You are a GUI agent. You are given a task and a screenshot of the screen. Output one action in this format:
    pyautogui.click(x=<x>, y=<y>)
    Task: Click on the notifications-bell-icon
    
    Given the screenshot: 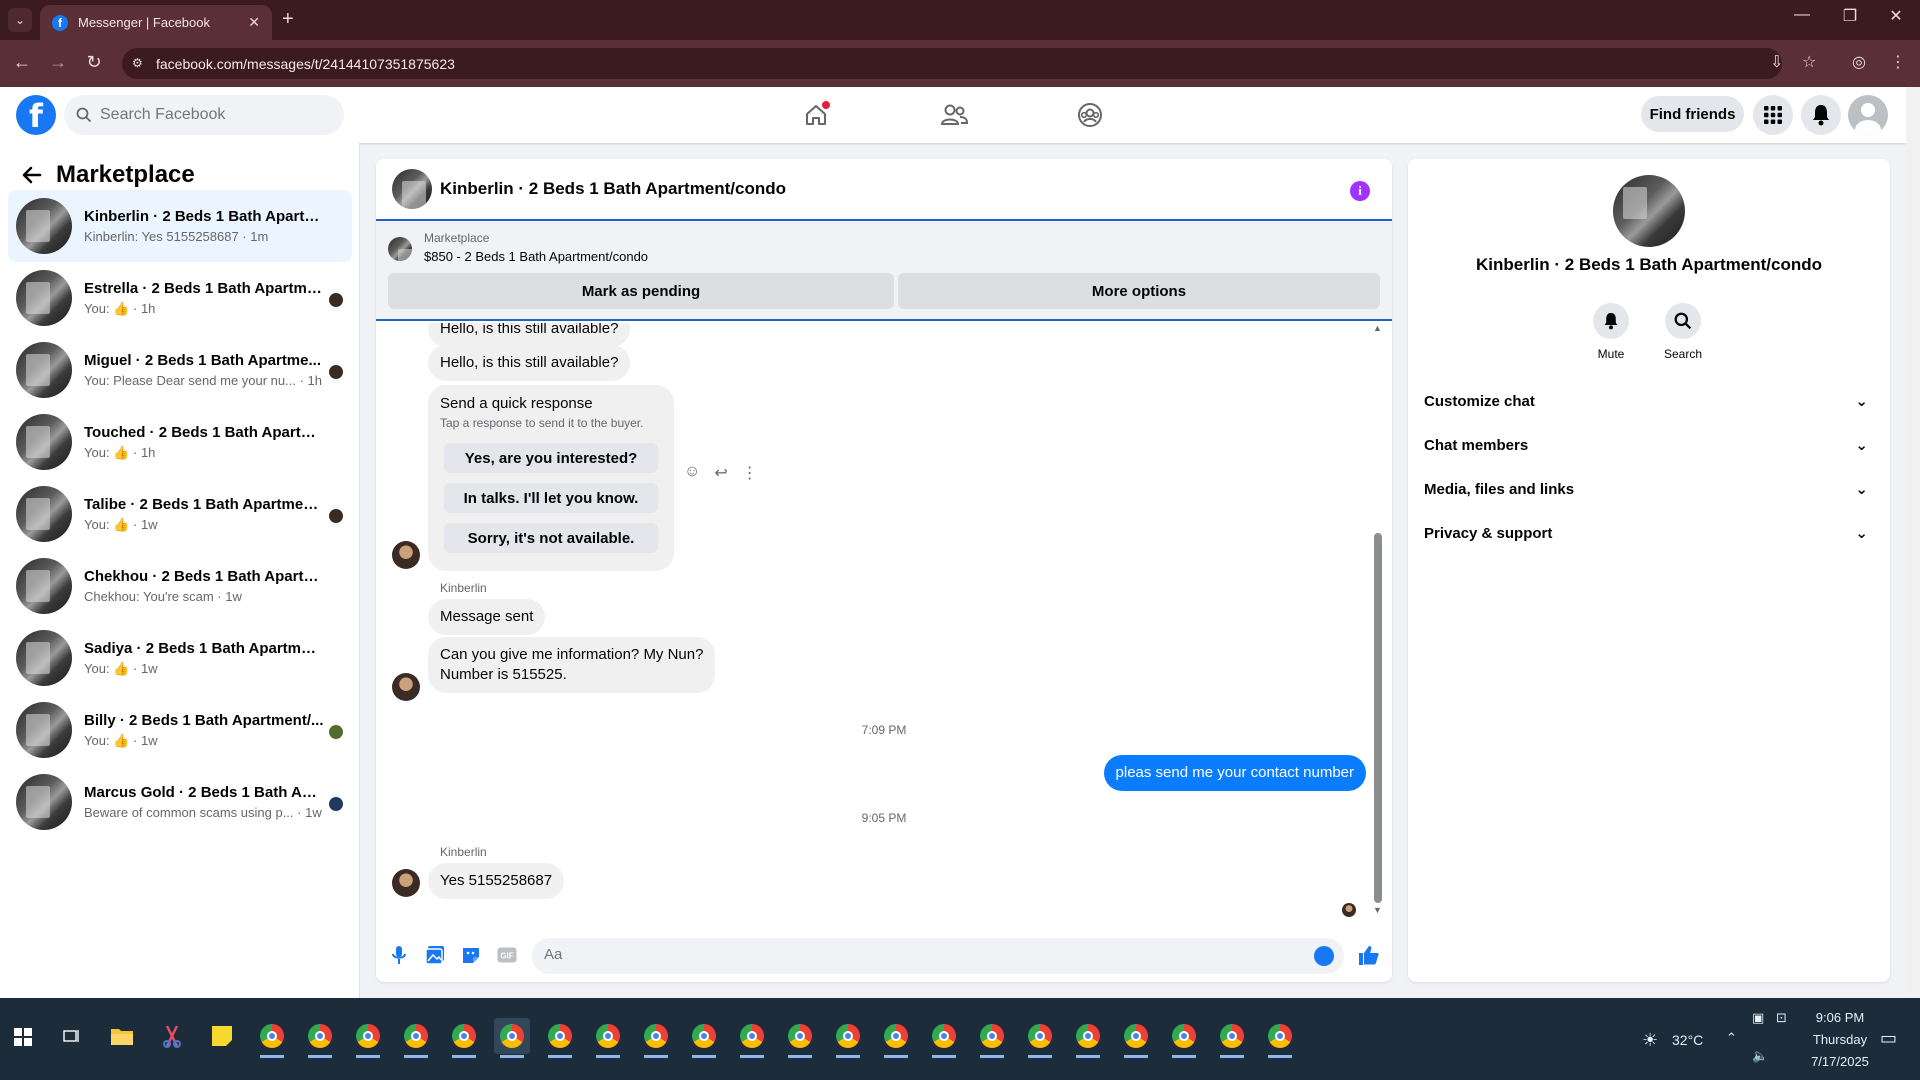 What is the action you would take?
    pyautogui.click(x=1821, y=115)
    